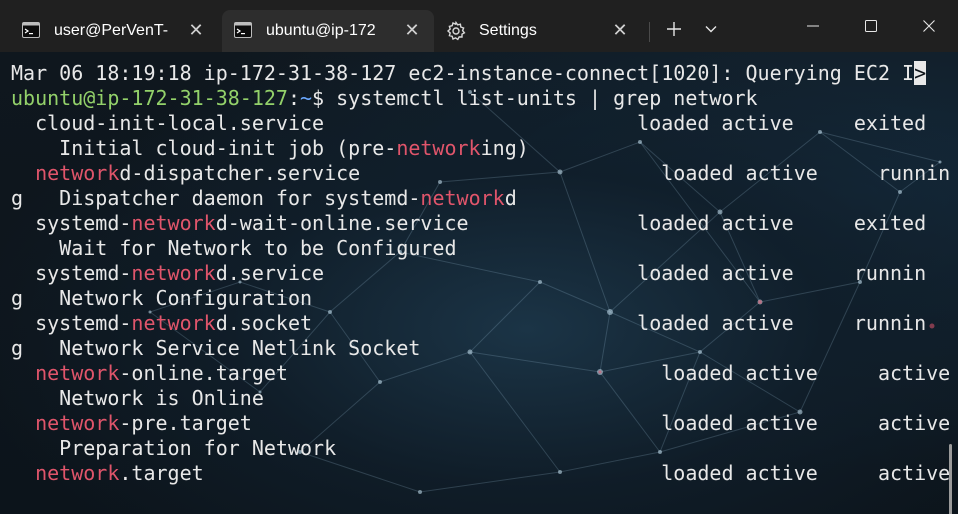 The image size is (958, 514). I want to click on terminal-line: Initial cloud-init job (pre-networking), so click(480, 148).